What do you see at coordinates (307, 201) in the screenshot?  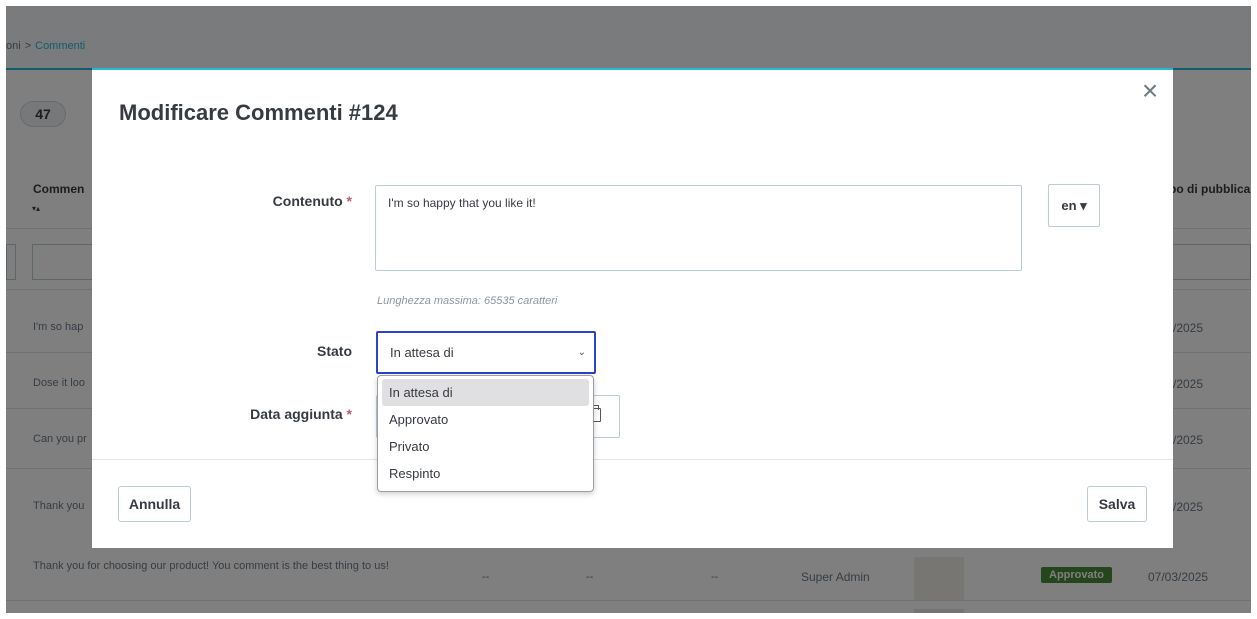 I see `content-label-text: Contenuto` at bounding box center [307, 201].